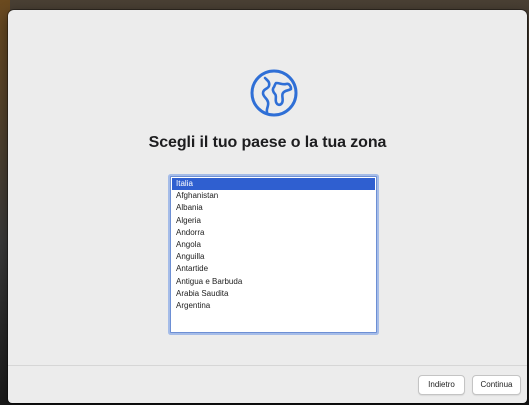 This screenshot has width=529, height=405. What do you see at coordinates (273, 208) in the screenshot?
I see `country-item: Albania` at bounding box center [273, 208].